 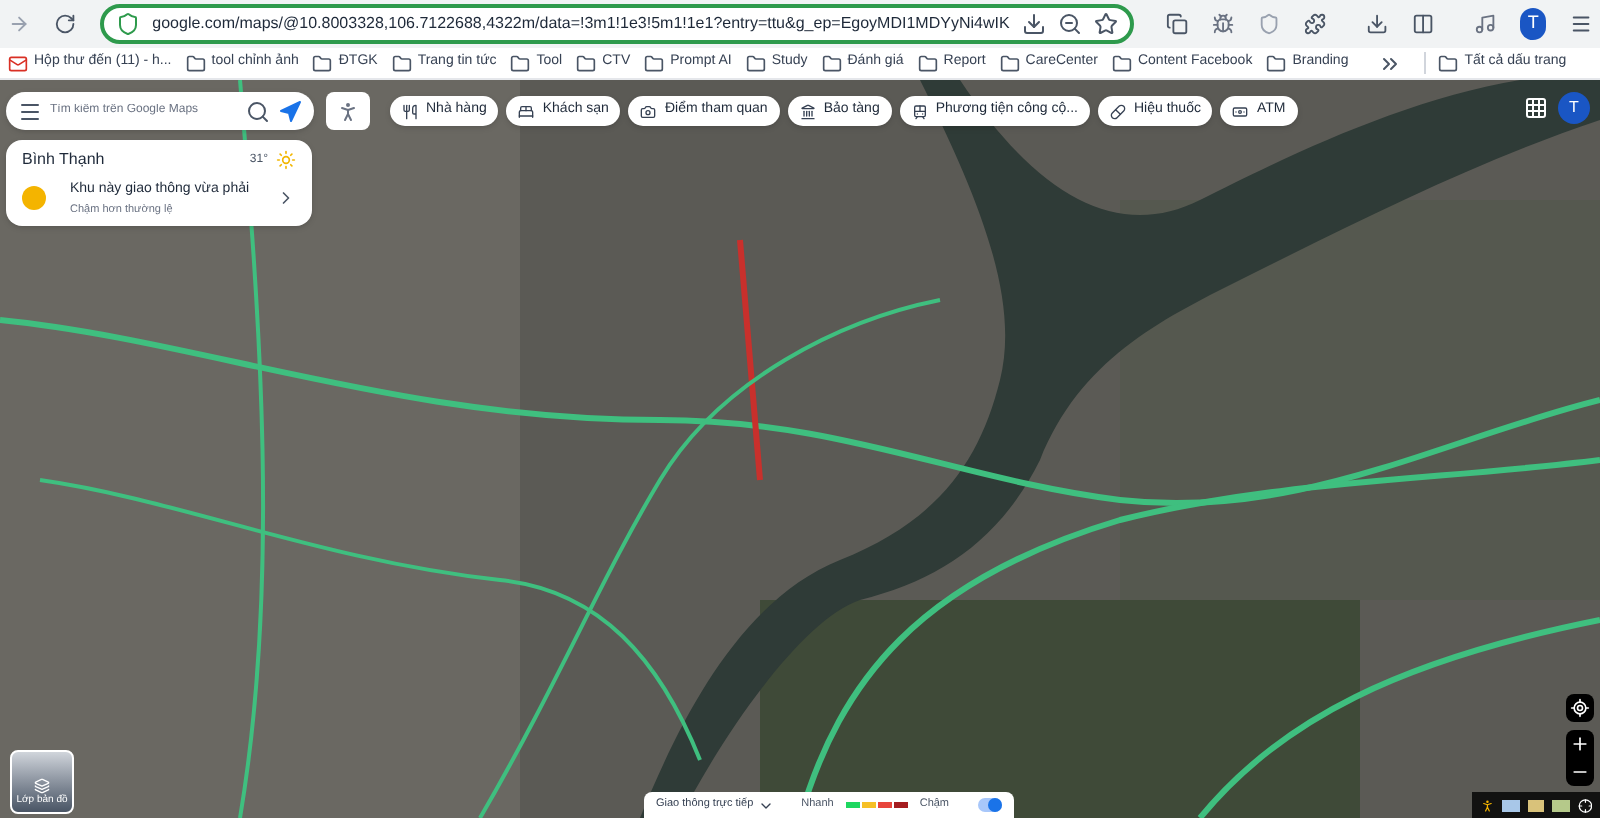 I want to click on download-icon, so click(x=1377, y=24).